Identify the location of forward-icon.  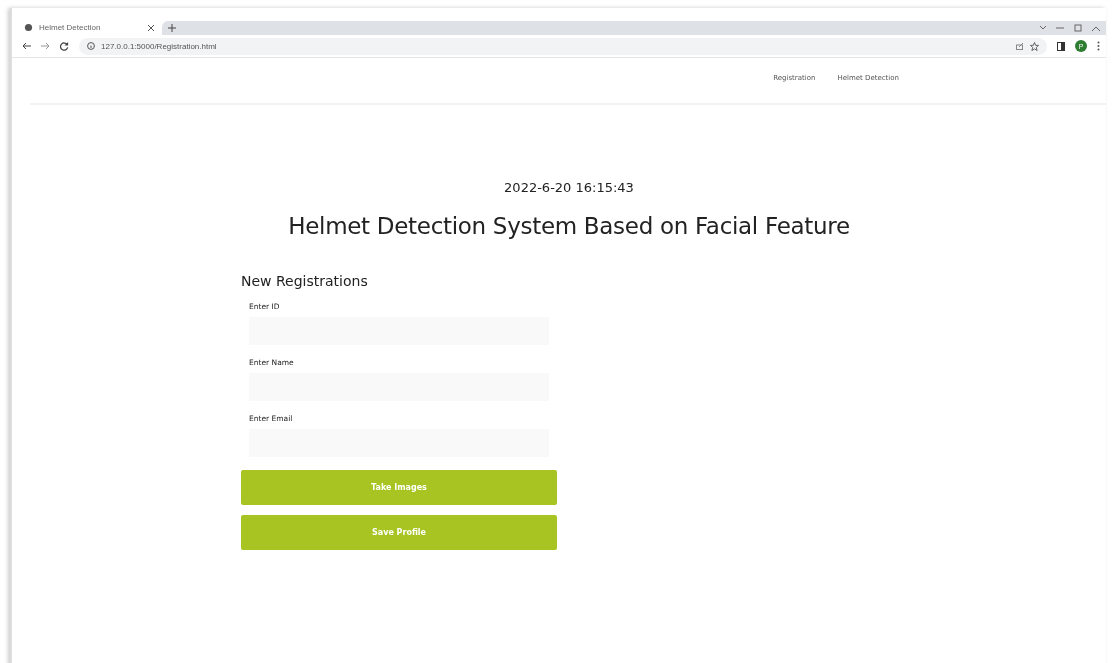
(45, 46).